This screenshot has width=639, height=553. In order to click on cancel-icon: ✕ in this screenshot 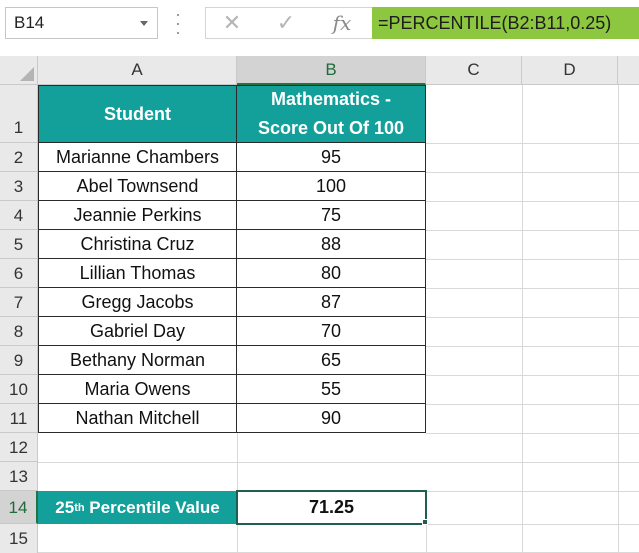, I will do `click(232, 23)`.